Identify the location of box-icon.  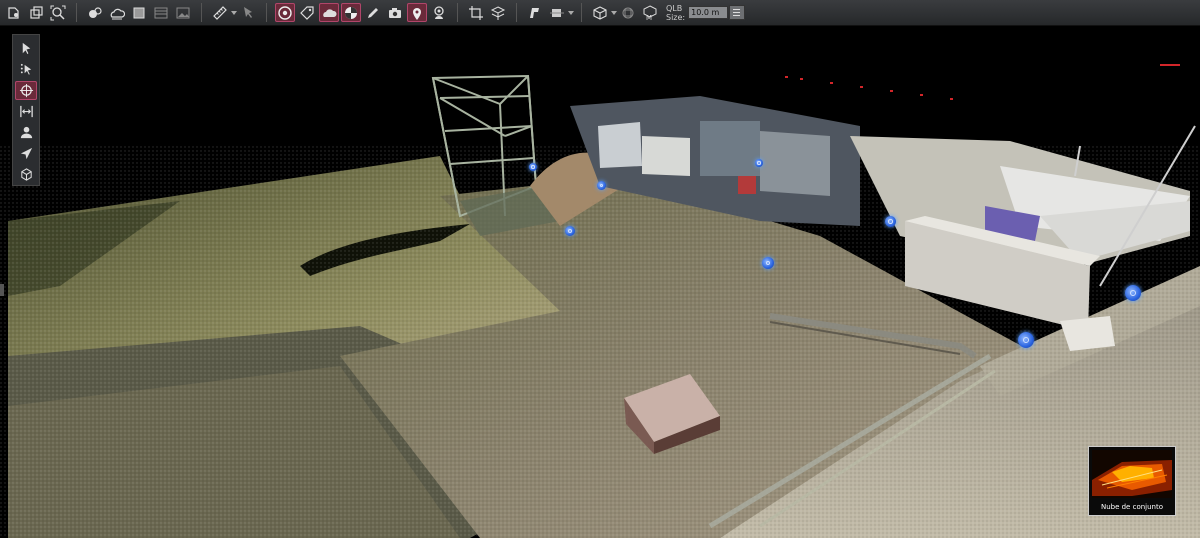
(26, 174).